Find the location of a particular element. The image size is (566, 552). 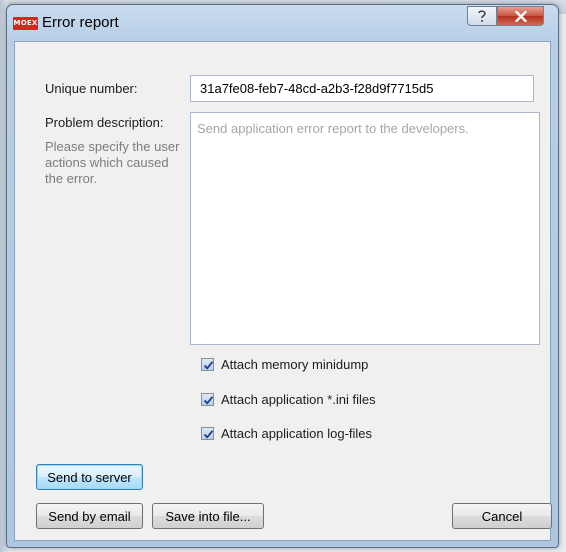

moex-app-icon: MOEX is located at coordinates (25, 23).